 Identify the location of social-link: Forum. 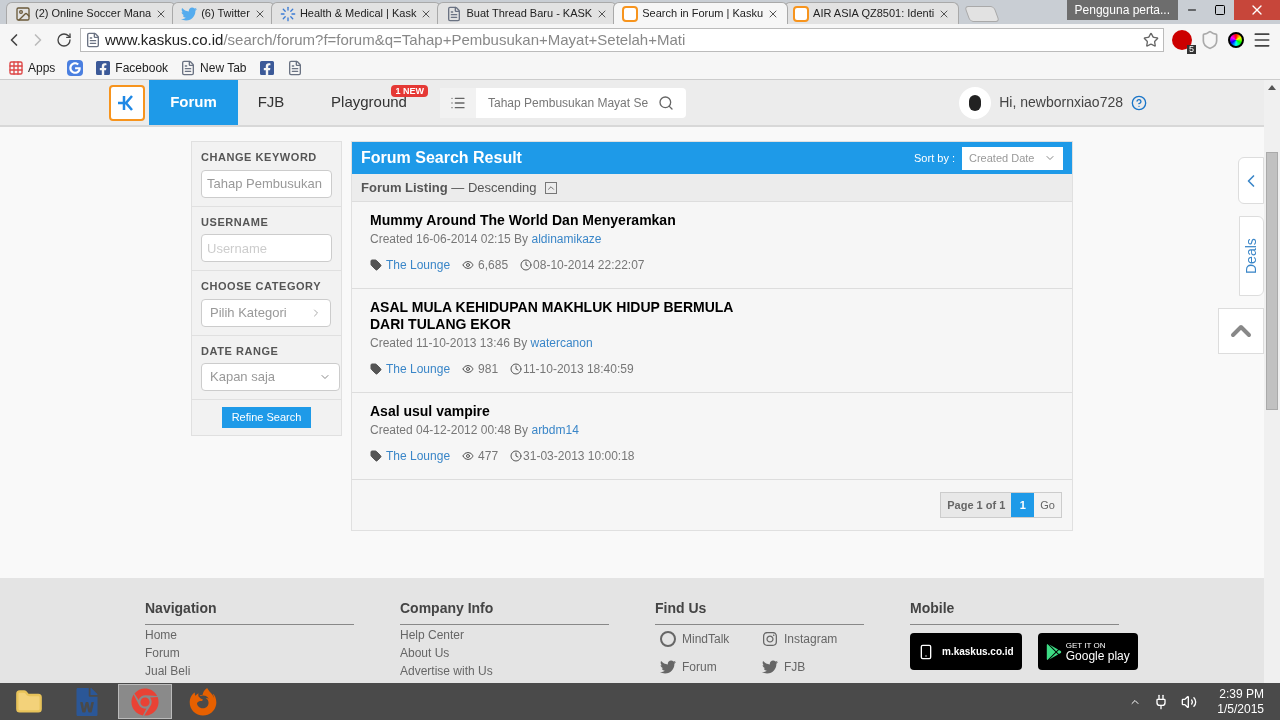
(699, 667).